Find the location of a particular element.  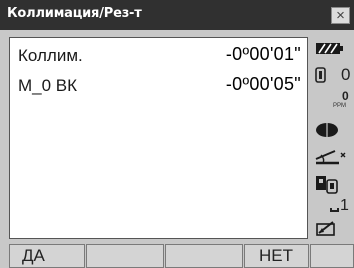

softkey-no: НЕТ is located at coordinates (276, 256).